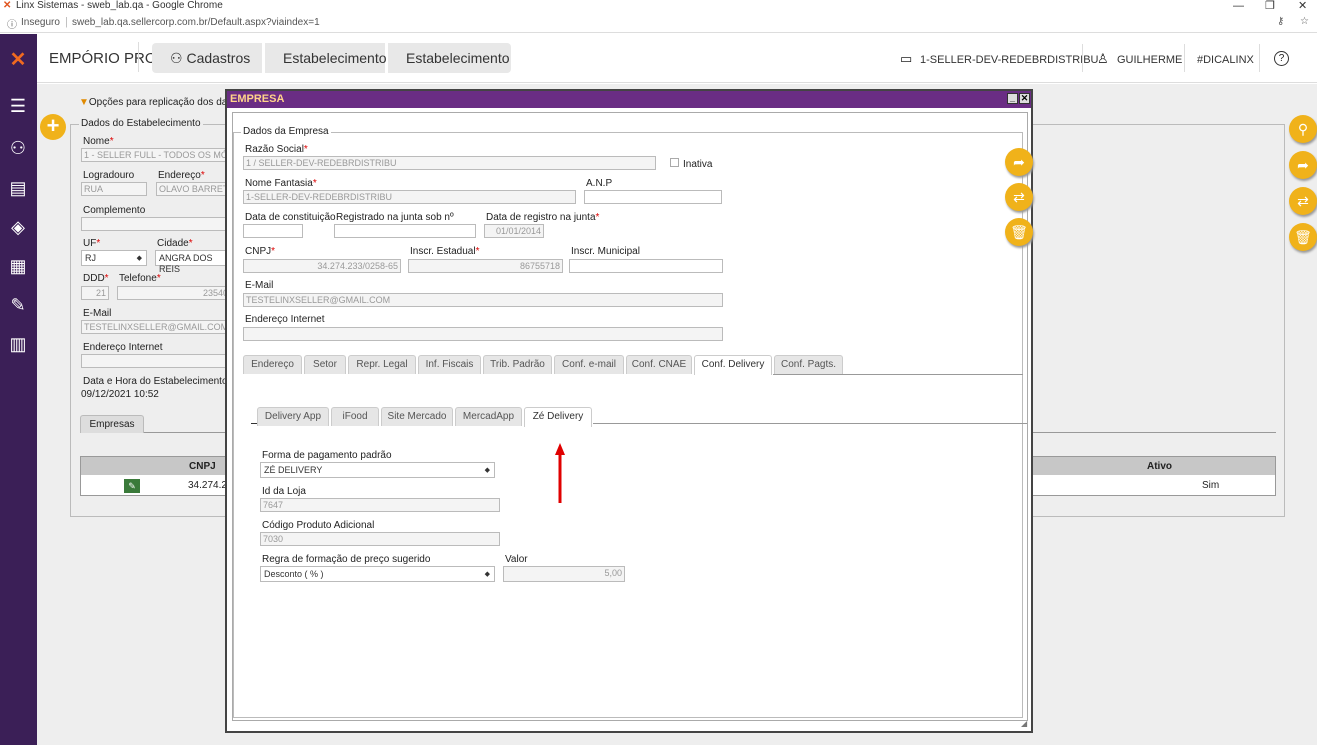  Describe the element at coordinates (207, 58) in the screenshot. I see `breadcrumb-cadastros: ⚇ Cadastros` at that location.